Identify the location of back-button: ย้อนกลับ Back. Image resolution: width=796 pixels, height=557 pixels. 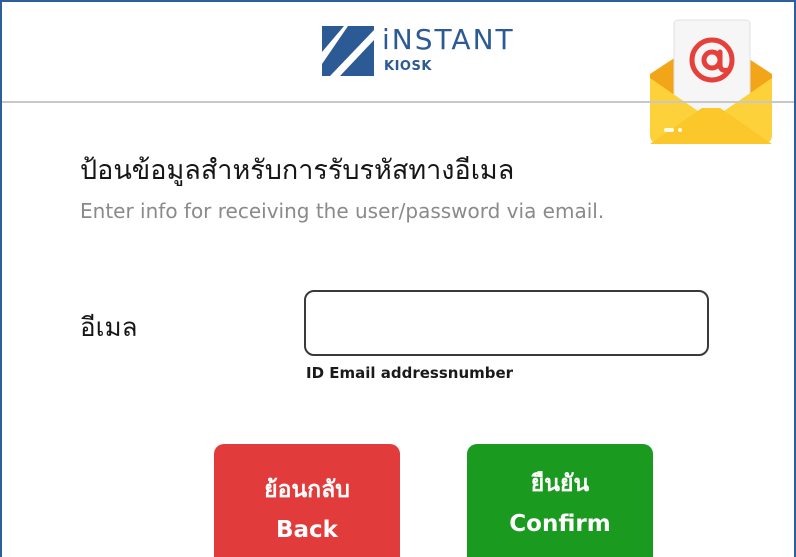
(307, 500).